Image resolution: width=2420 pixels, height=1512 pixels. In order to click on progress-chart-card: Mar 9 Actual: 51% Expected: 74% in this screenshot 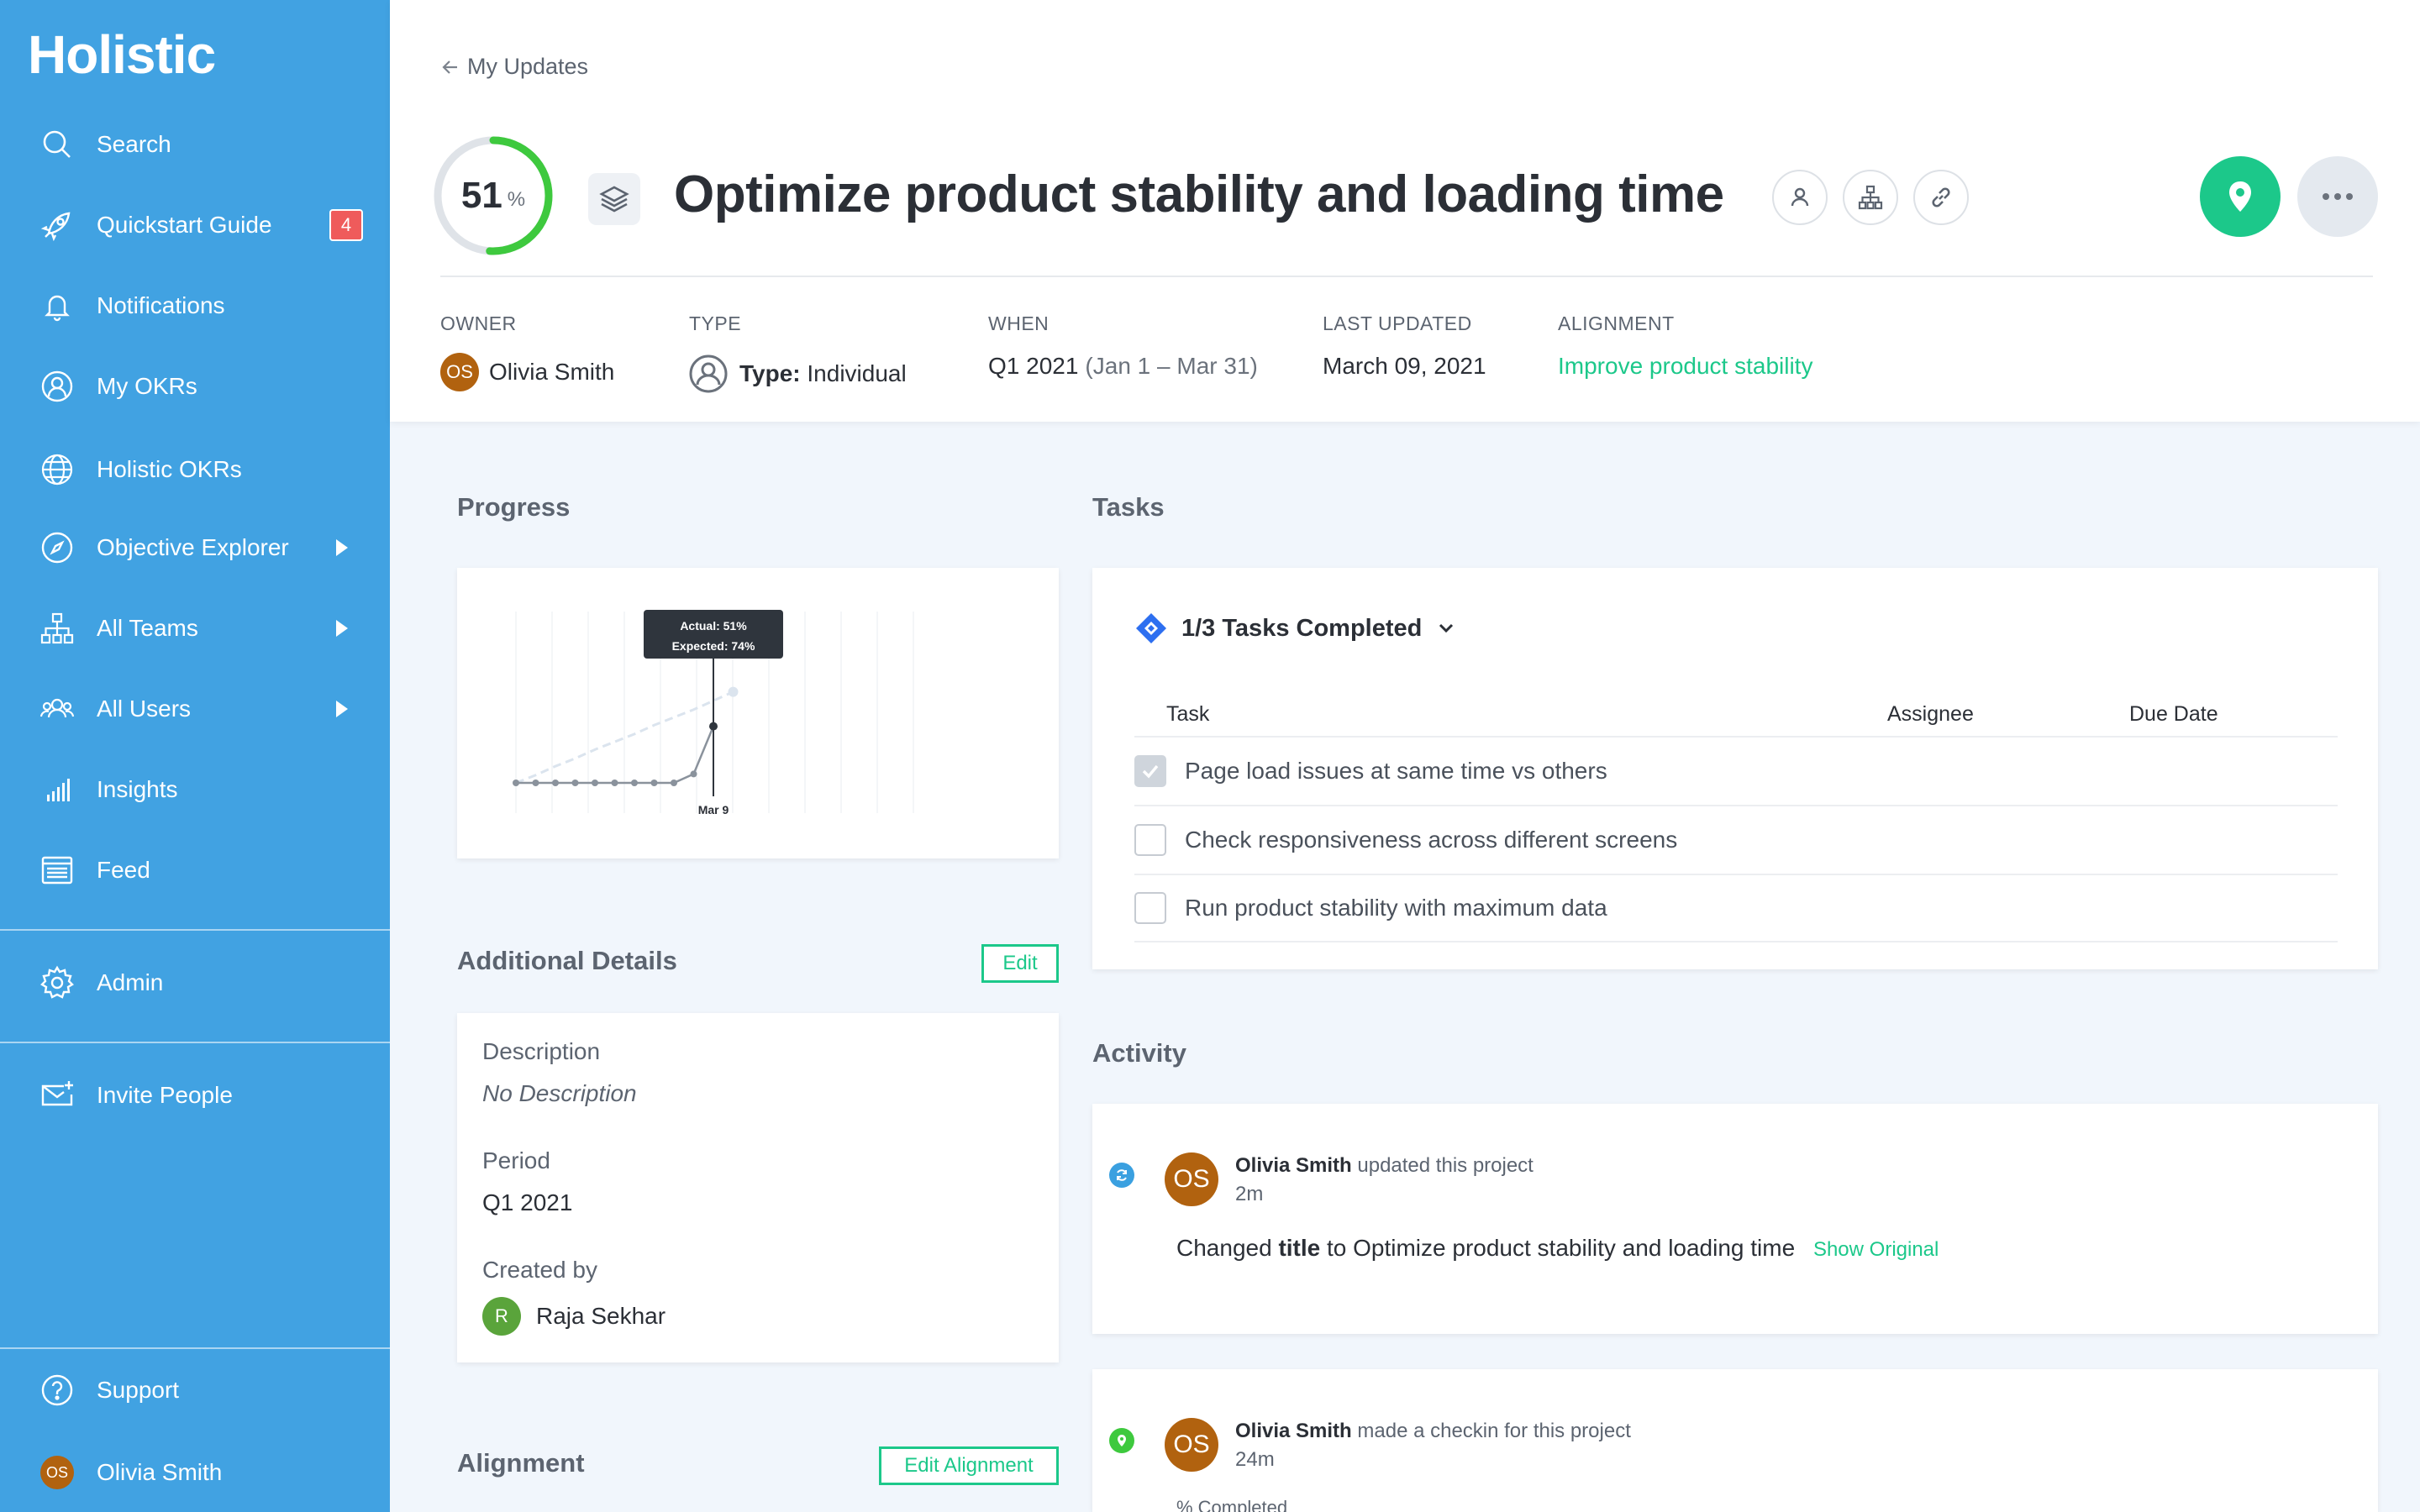, I will do `click(758, 713)`.